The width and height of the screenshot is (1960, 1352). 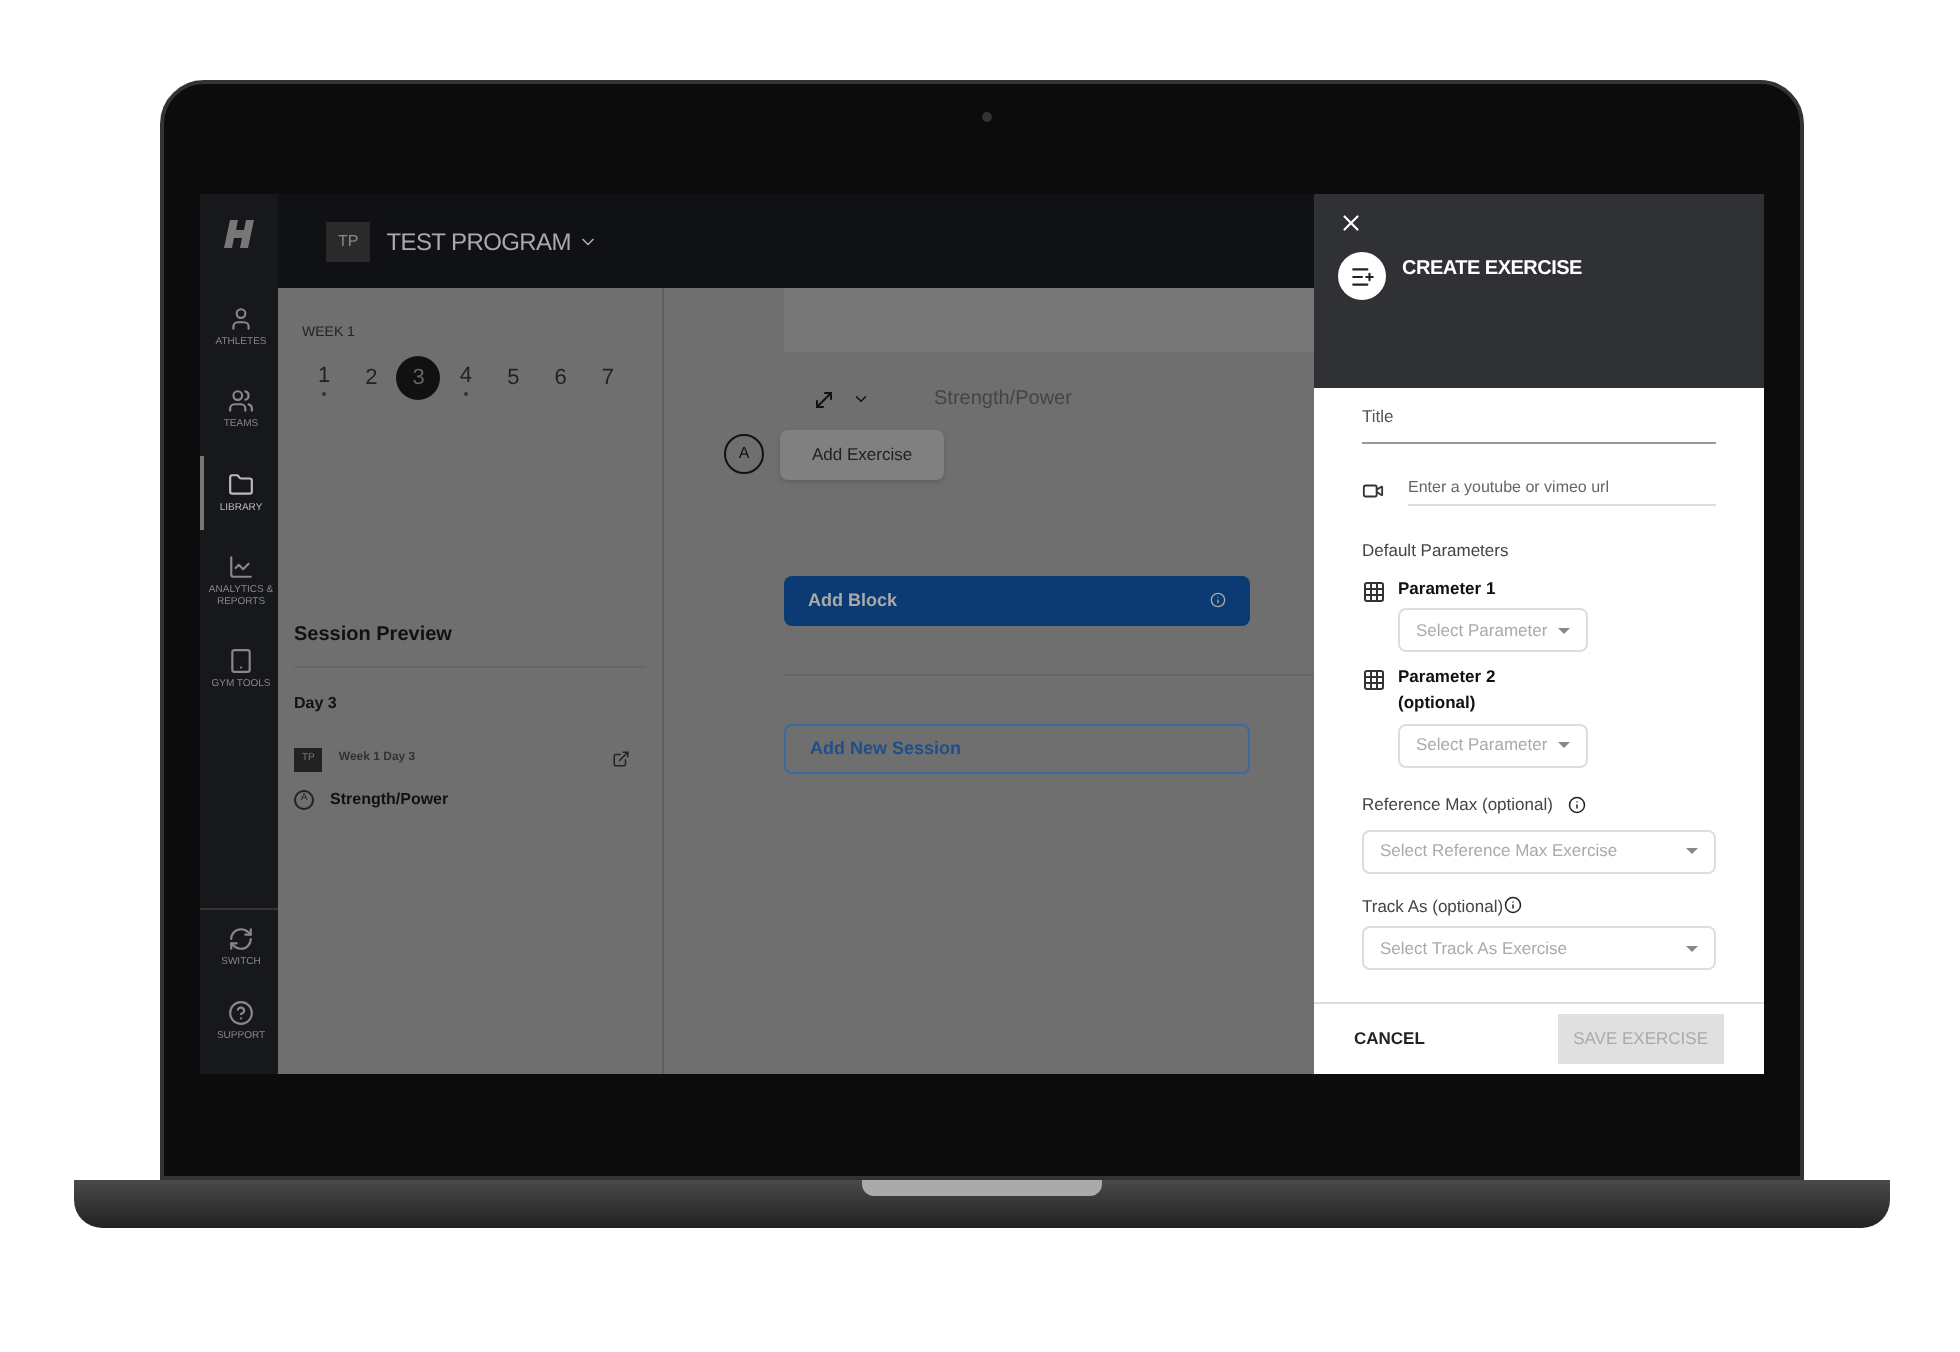 What do you see at coordinates (465, 378) in the screenshot?
I see `day-tab: 4` at bounding box center [465, 378].